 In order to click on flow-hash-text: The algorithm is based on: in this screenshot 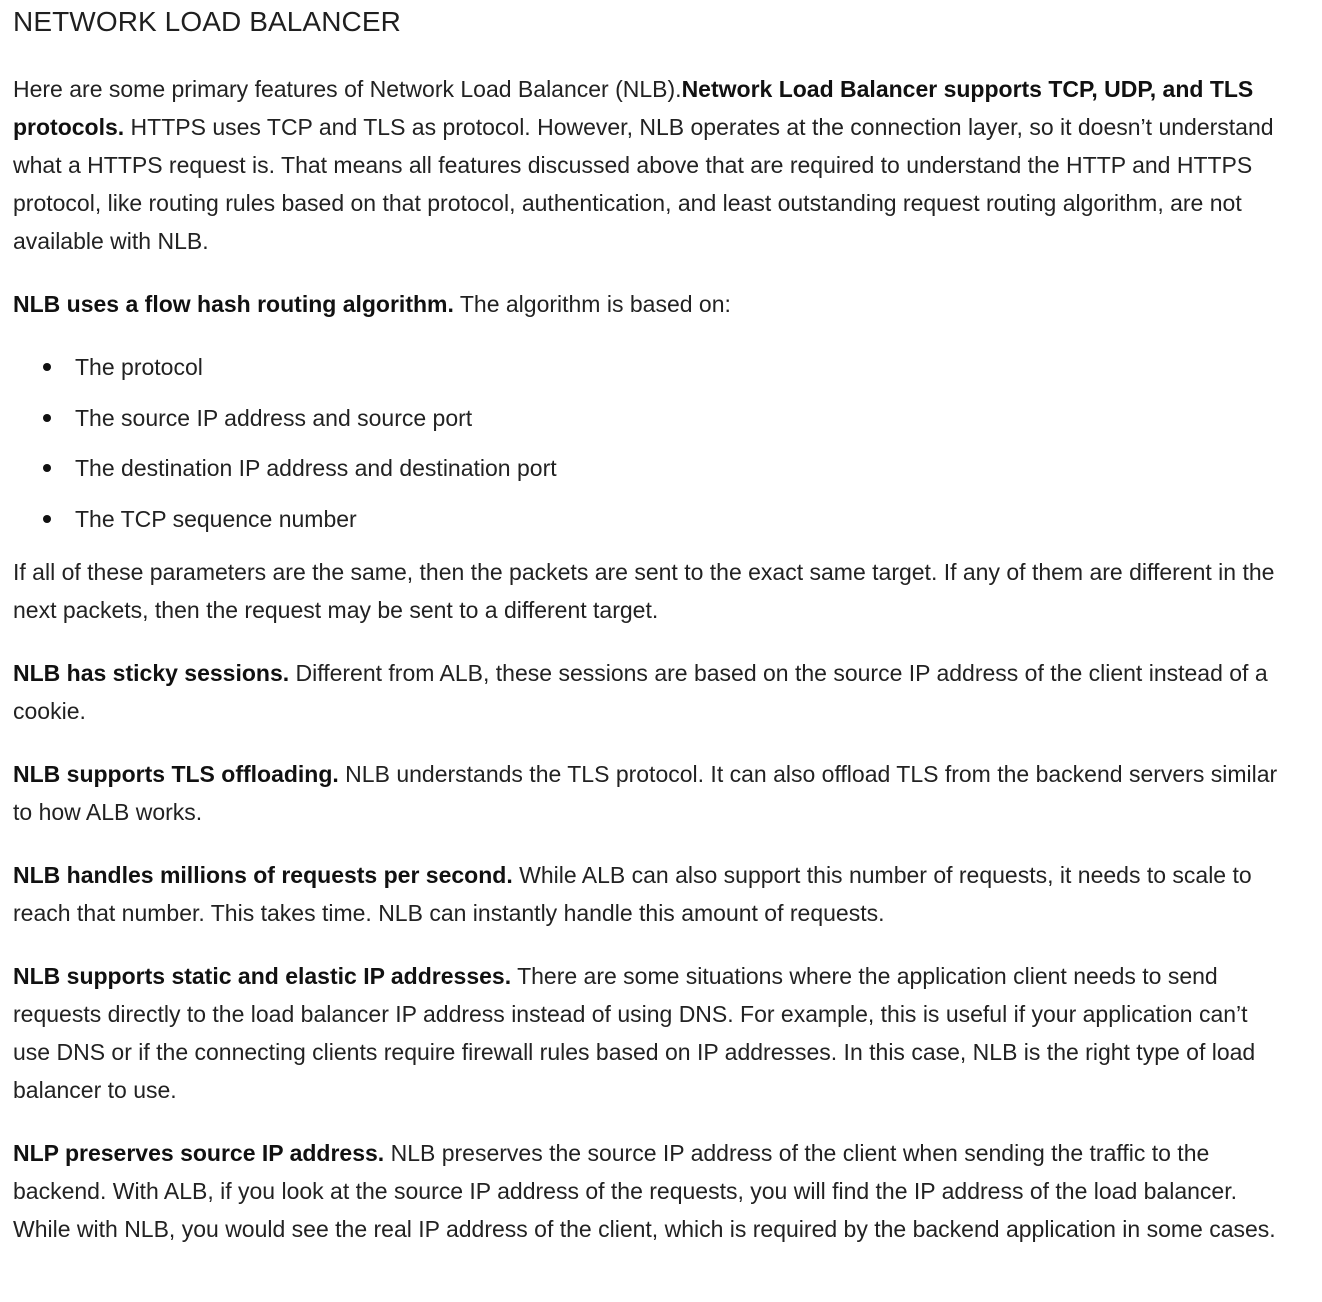, I will do `click(592, 304)`.